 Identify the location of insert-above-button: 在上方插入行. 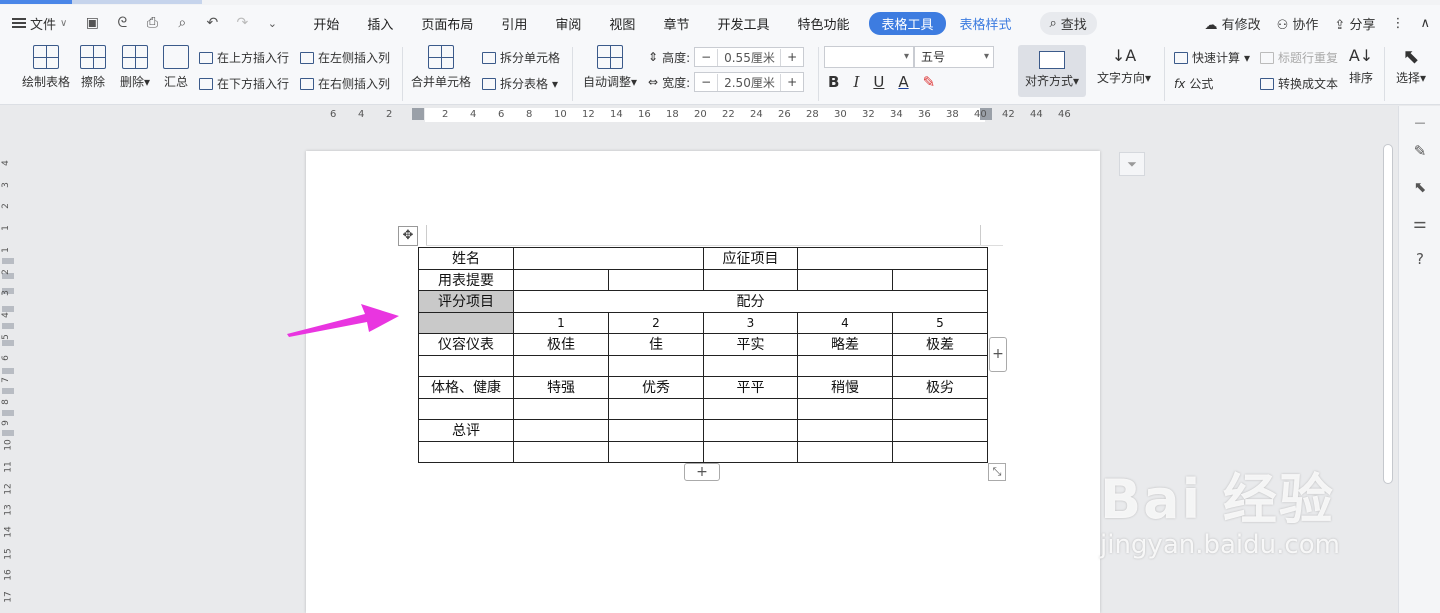
(244, 57).